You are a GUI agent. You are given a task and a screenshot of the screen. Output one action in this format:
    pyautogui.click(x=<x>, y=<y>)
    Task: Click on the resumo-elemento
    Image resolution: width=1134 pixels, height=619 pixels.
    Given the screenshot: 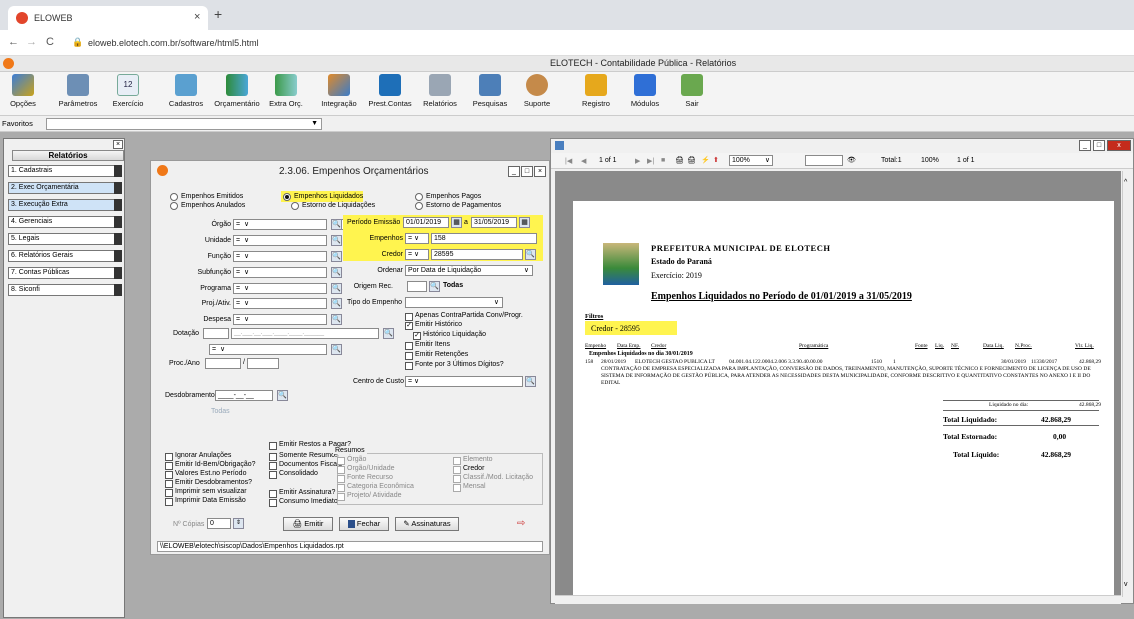 What is the action you would take?
    pyautogui.click(x=457, y=461)
    